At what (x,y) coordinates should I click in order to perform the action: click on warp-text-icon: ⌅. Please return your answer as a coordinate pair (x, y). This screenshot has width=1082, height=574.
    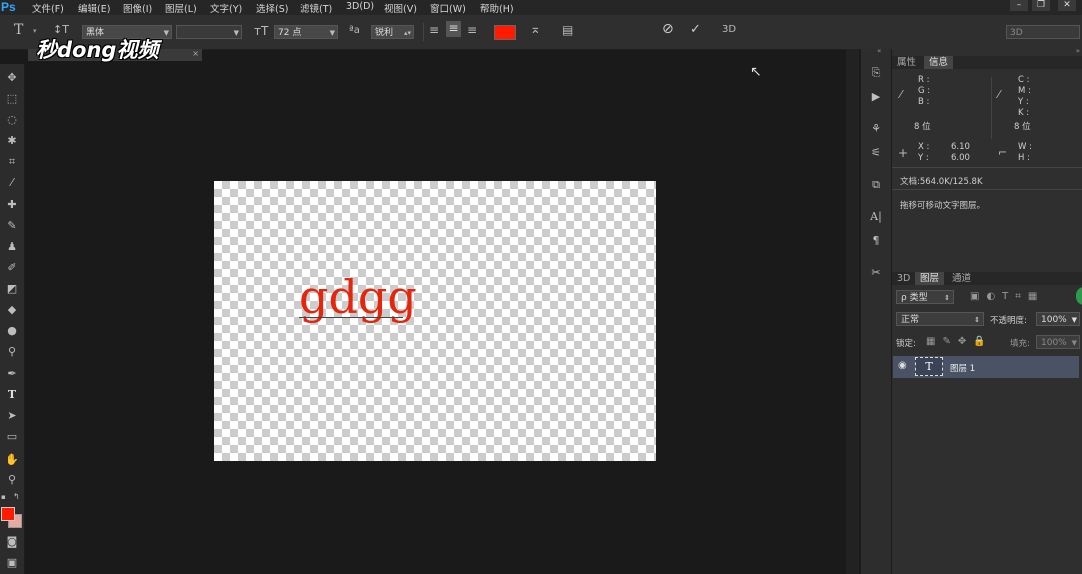
    Looking at the image, I should click on (535, 29).